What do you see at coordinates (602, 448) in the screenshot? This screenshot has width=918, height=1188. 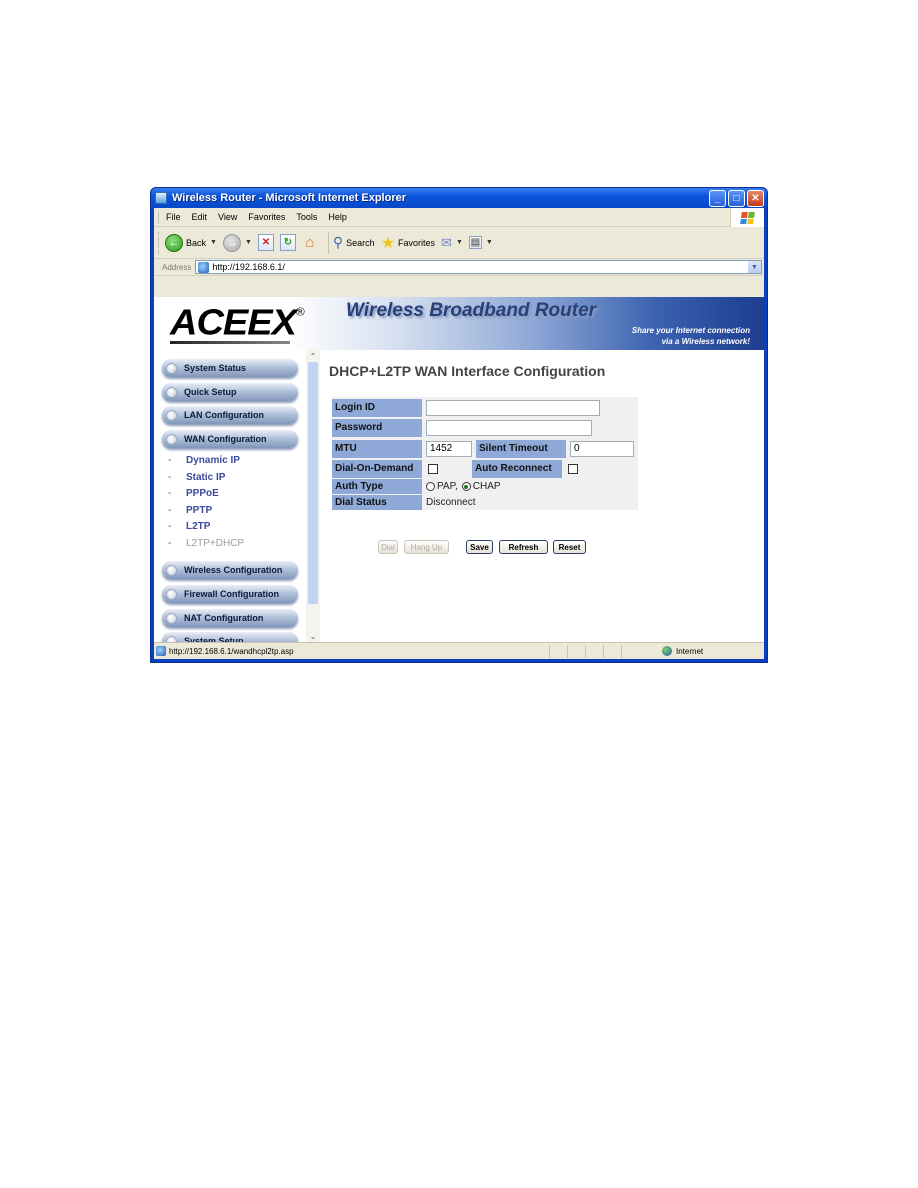 I see `silent-timeout-input: 0` at bounding box center [602, 448].